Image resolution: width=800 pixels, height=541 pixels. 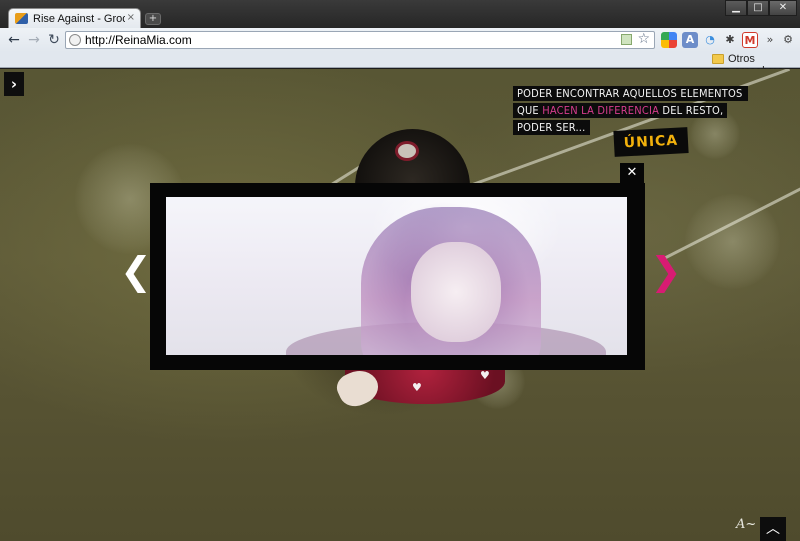 What do you see at coordinates (730, 40) in the screenshot?
I see `bug-extension-icon: ✱` at bounding box center [730, 40].